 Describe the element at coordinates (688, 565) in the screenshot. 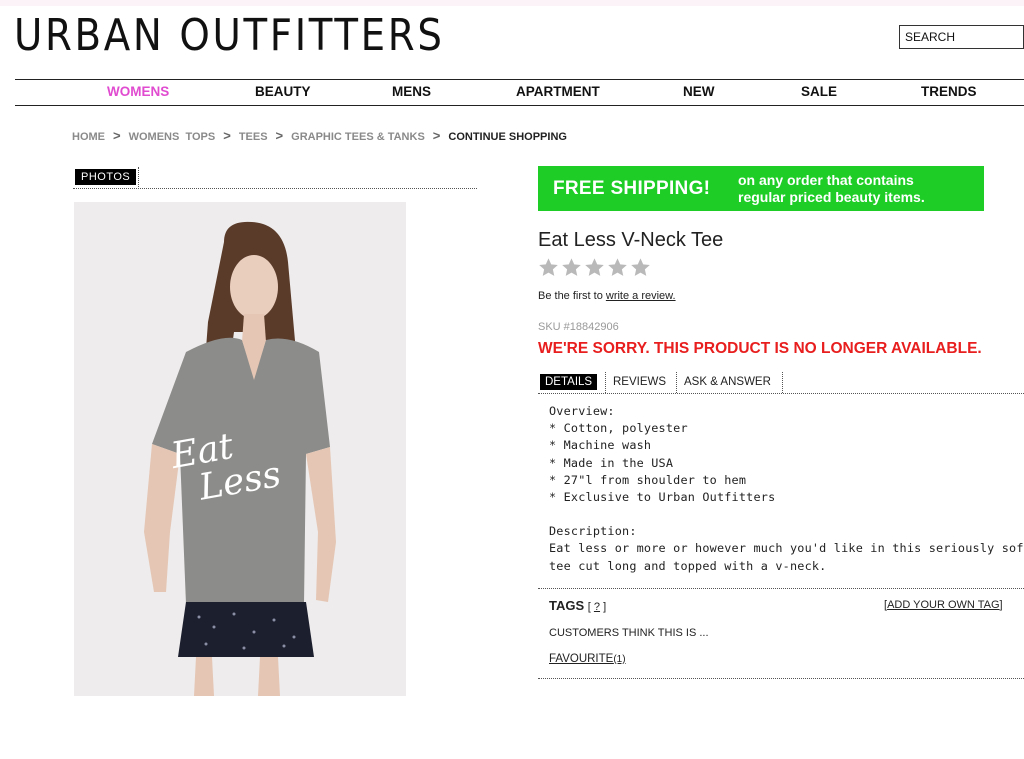

I see `description-text-line2: tee cut long and topped with a v-neck.` at that location.